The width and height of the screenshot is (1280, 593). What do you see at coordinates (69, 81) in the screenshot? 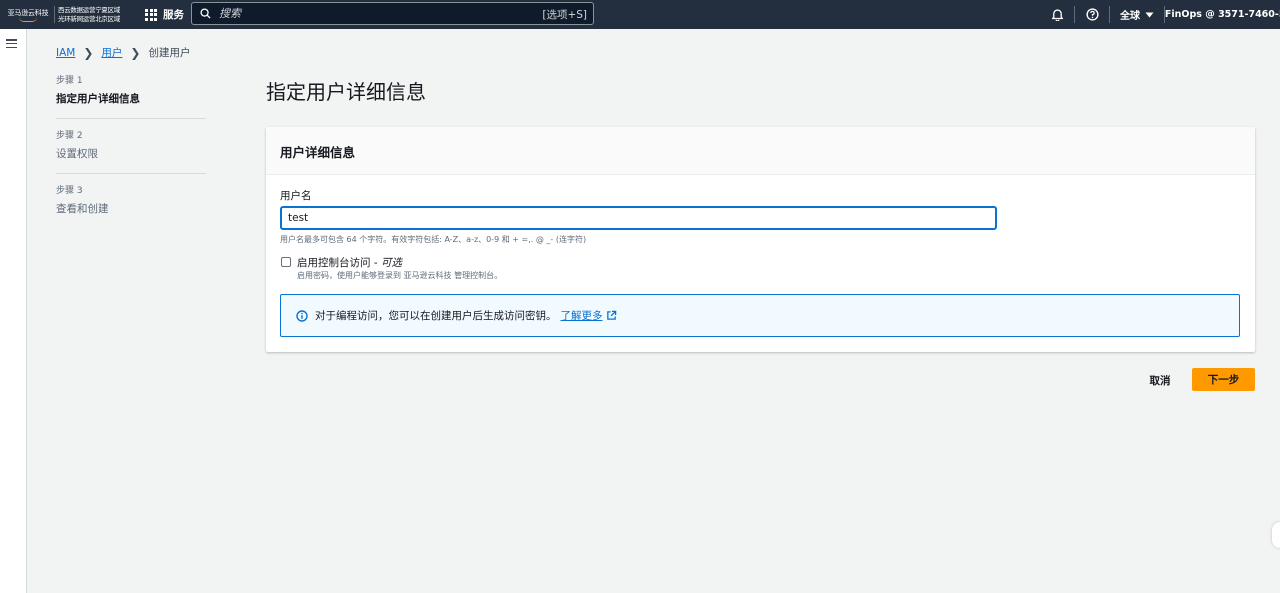
I see `step-number: 步骤 1` at bounding box center [69, 81].